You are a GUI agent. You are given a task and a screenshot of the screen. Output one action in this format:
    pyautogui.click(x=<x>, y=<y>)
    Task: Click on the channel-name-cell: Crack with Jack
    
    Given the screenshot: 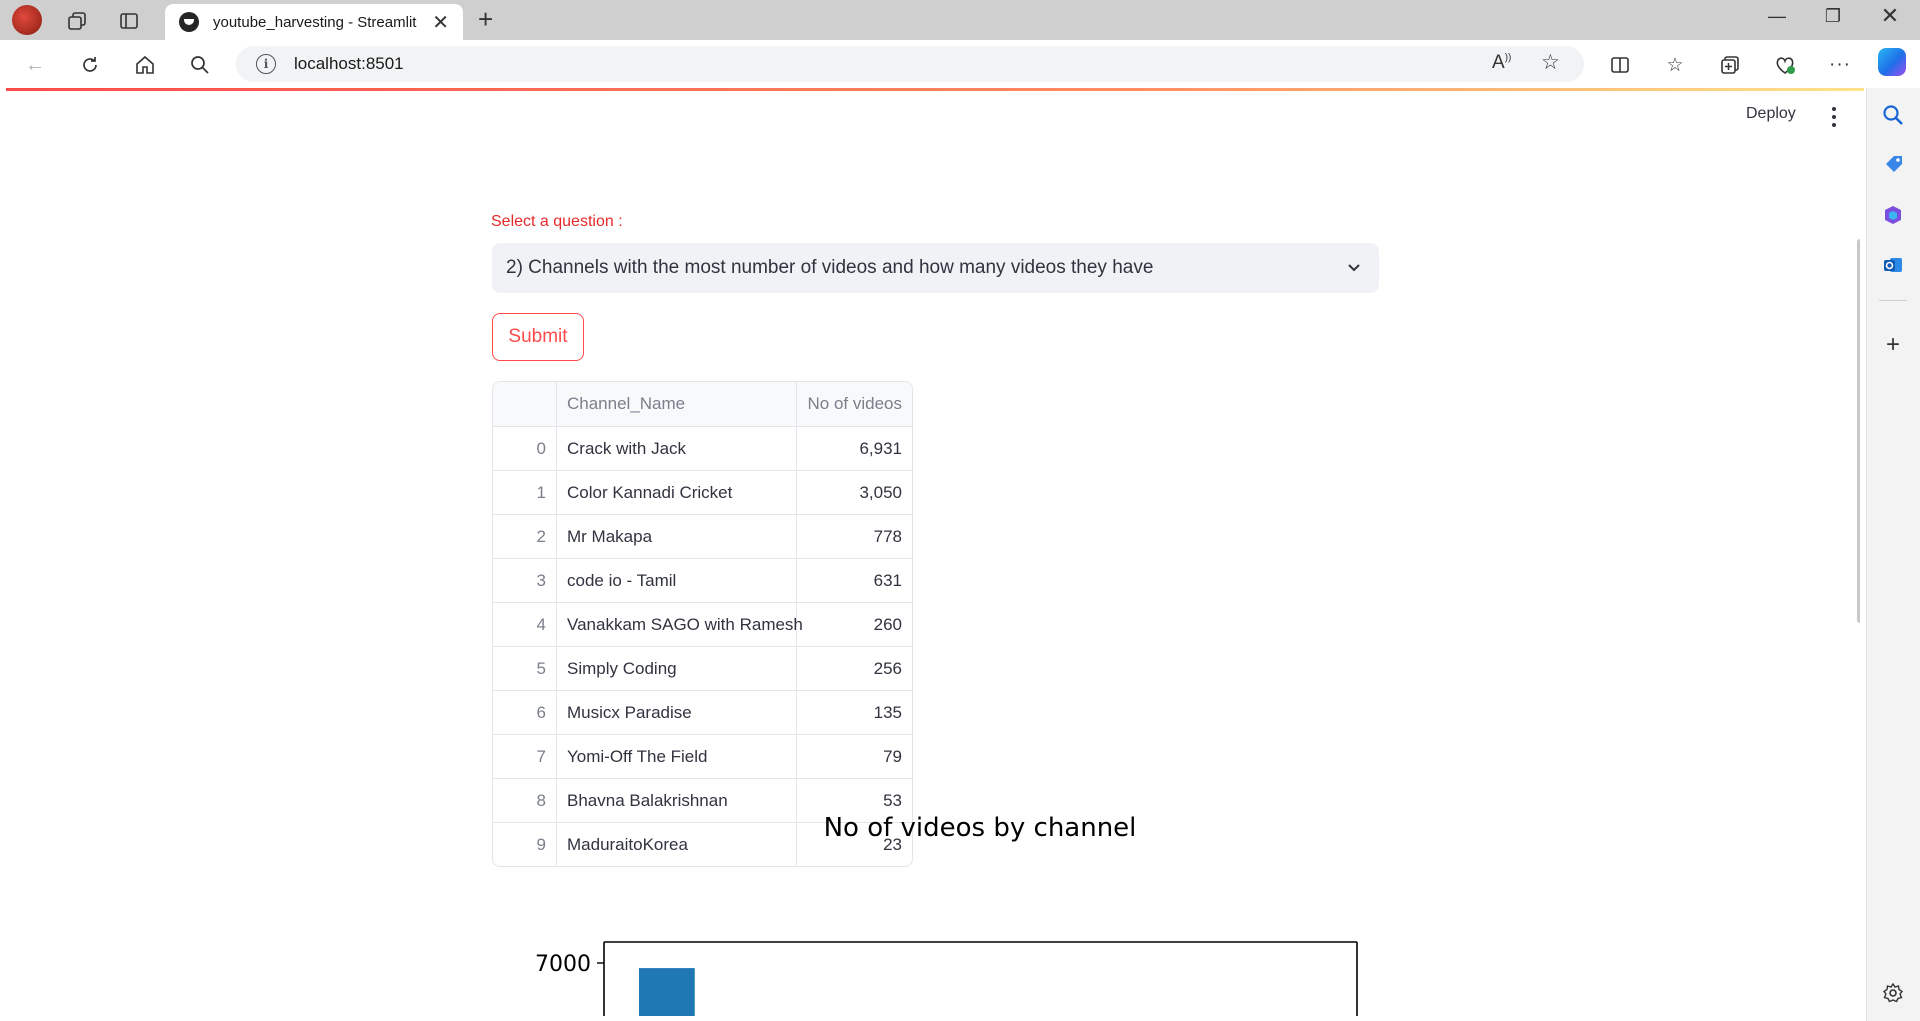 What is the action you would take?
    pyautogui.click(x=677, y=448)
    